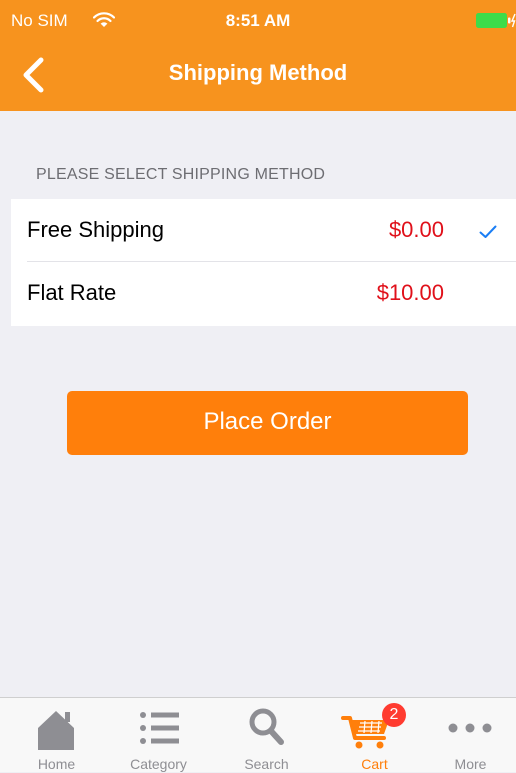 Image resolution: width=516 pixels, height=773 pixels. Describe the element at coordinates (159, 728) in the screenshot. I see `list-icon` at that location.